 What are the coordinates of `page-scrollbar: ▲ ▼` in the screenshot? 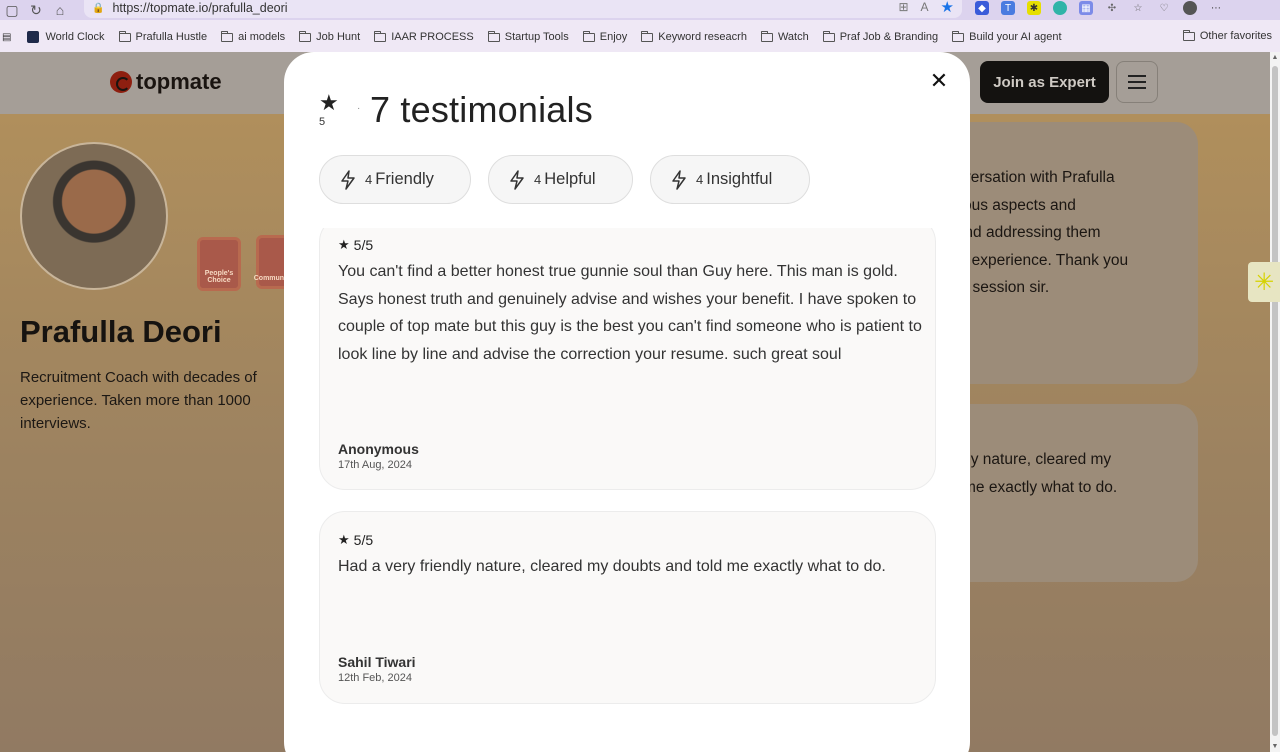 It's located at (1275, 402).